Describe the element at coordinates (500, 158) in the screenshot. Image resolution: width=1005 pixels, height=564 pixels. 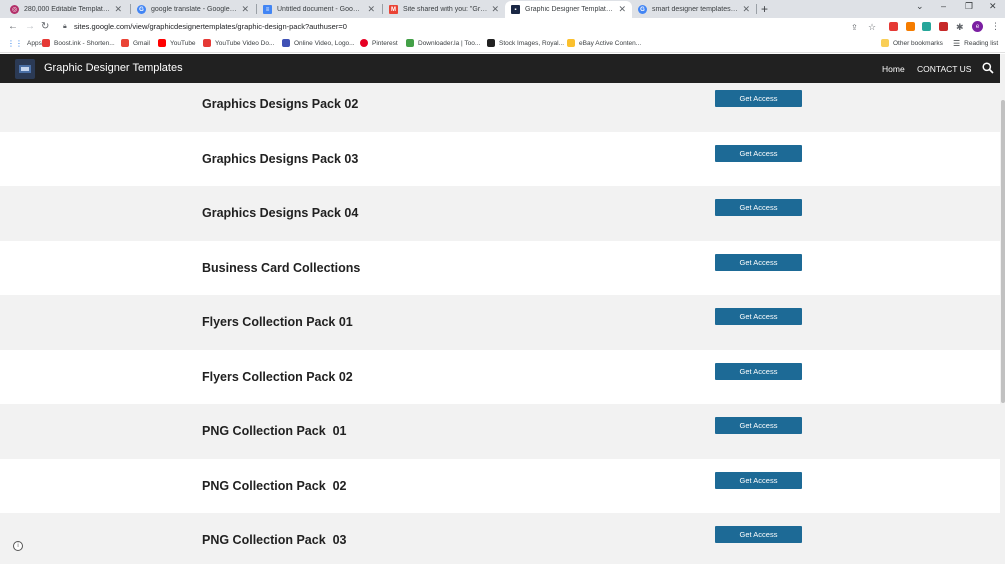
I see `pack-row: Graphics Designs Pack 03 Get Access` at that location.